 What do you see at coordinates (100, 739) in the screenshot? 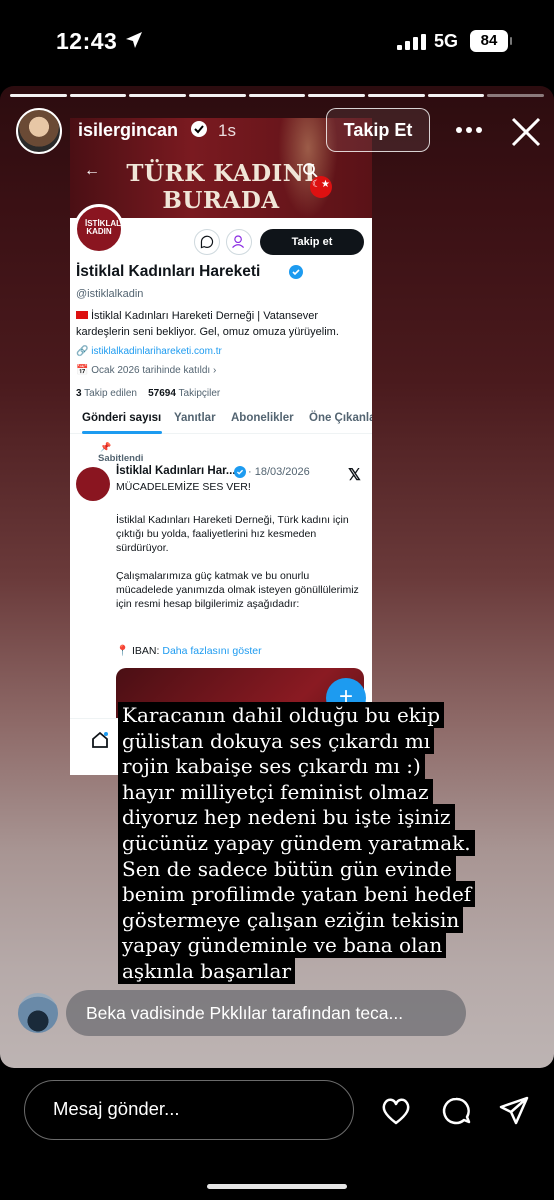
I see `home-icon` at bounding box center [100, 739].